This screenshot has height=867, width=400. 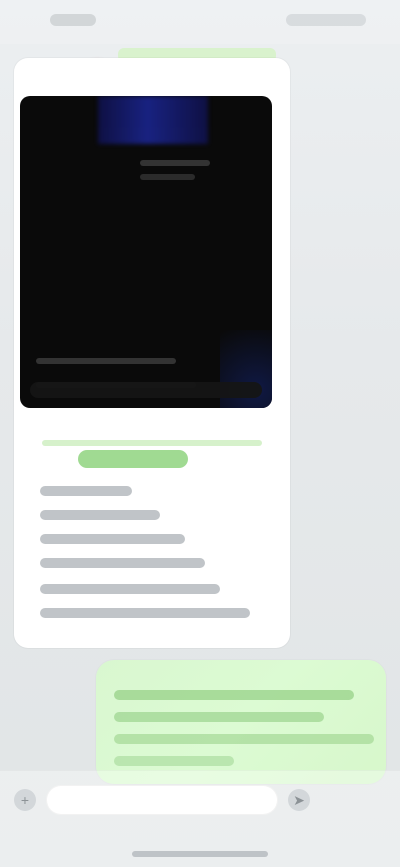 What do you see at coordinates (133, 459) in the screenshot?
I see `caption-highlight-pill` at bounding box center [133, 459].